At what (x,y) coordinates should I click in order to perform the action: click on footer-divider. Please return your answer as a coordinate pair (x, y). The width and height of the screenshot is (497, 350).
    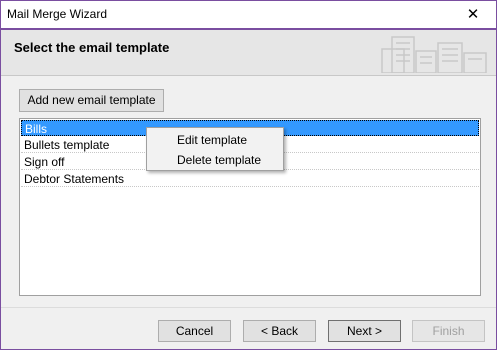
    Looking at the image, I should click on (248, 307).